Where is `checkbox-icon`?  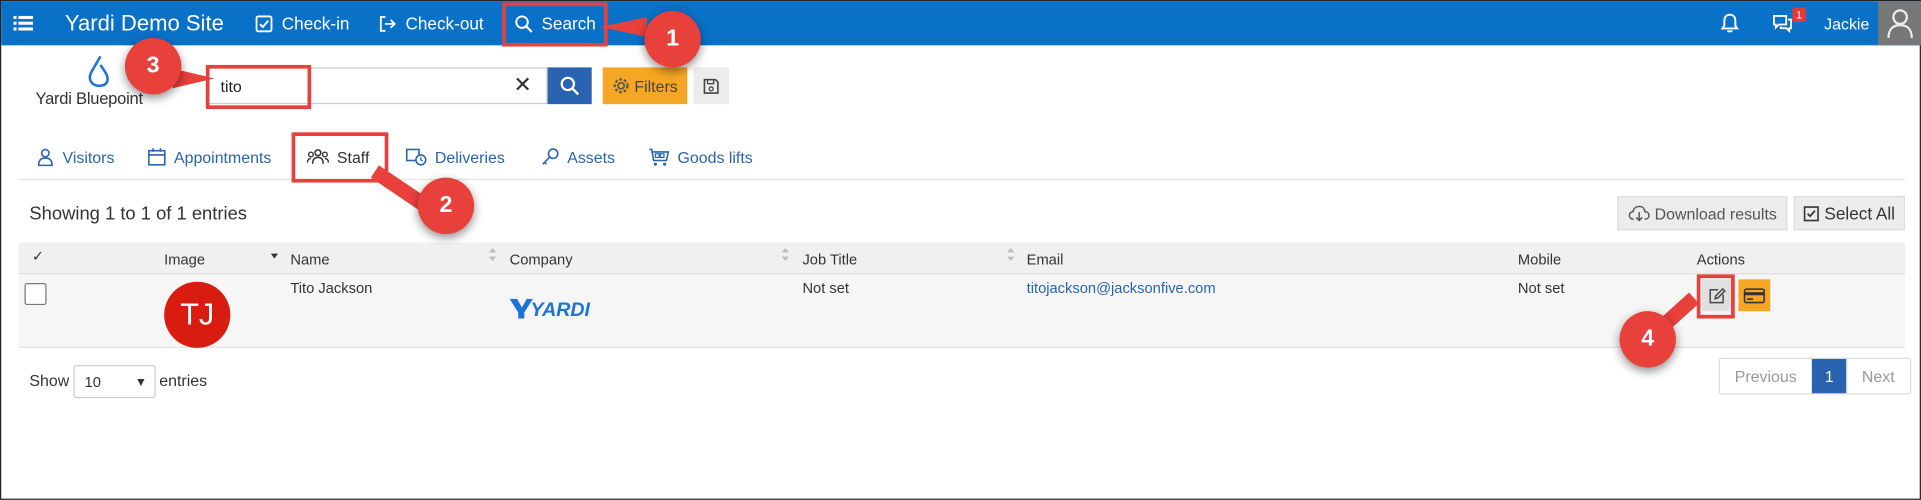 checkbox-icon is located at coordinates (264, 23).